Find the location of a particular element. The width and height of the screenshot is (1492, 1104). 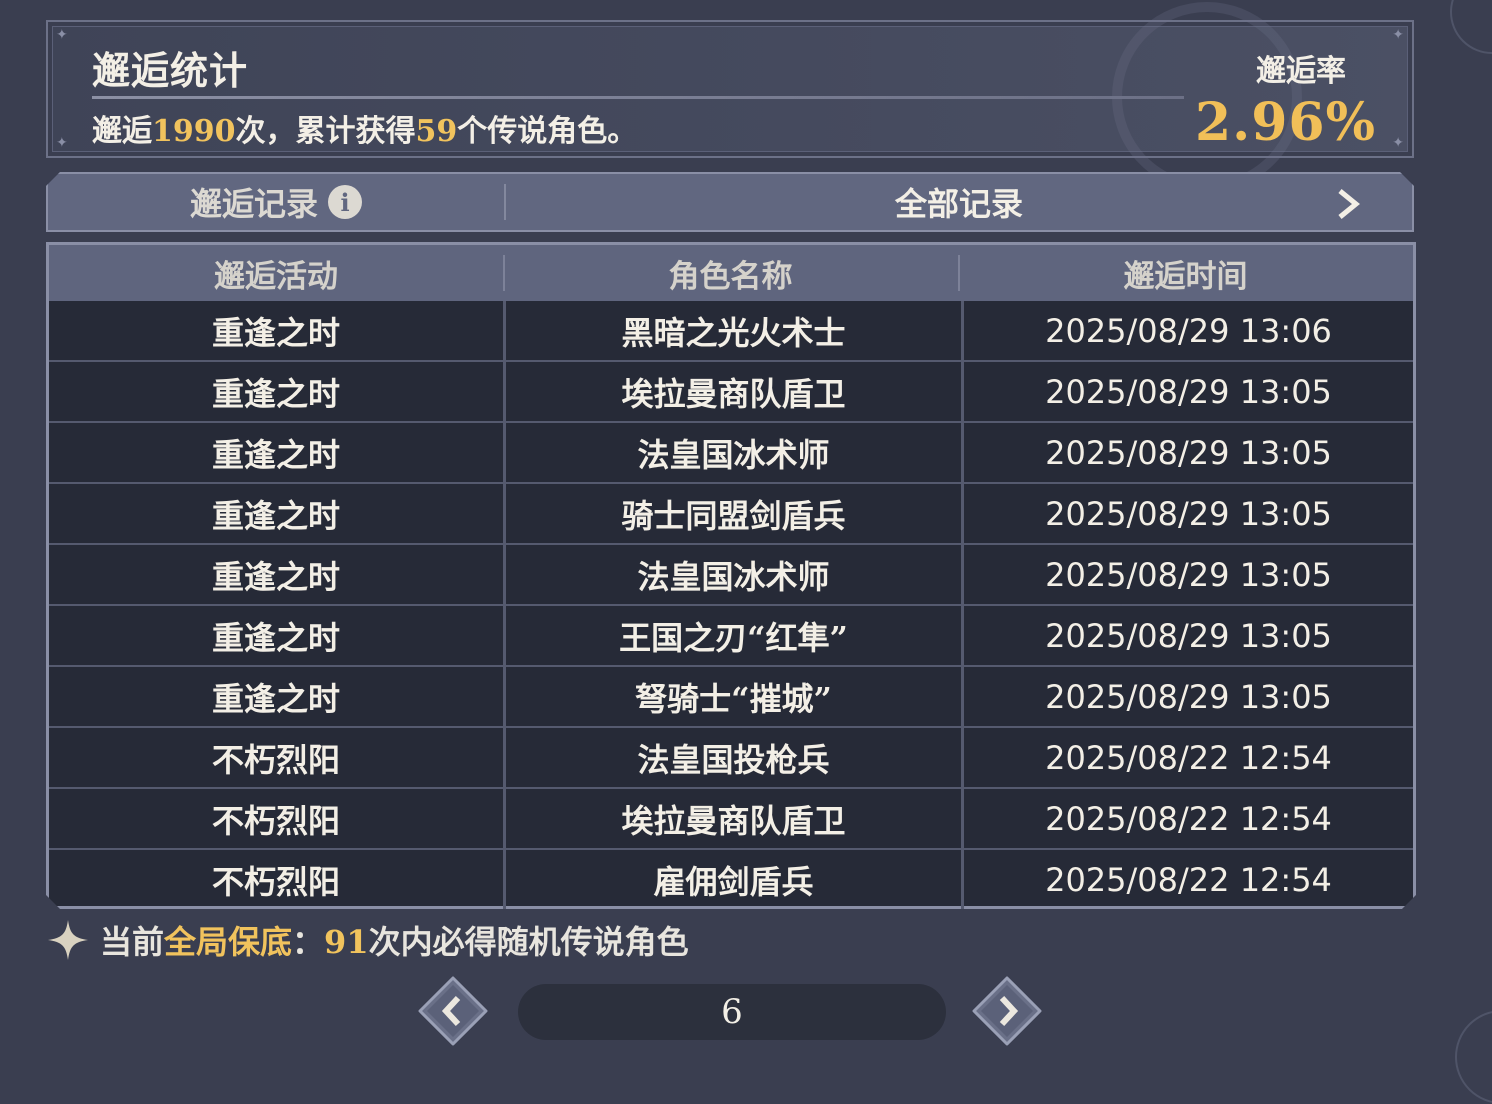

cell-time: 2025/08/29 13:06 is located at coordinates (1187, 330).